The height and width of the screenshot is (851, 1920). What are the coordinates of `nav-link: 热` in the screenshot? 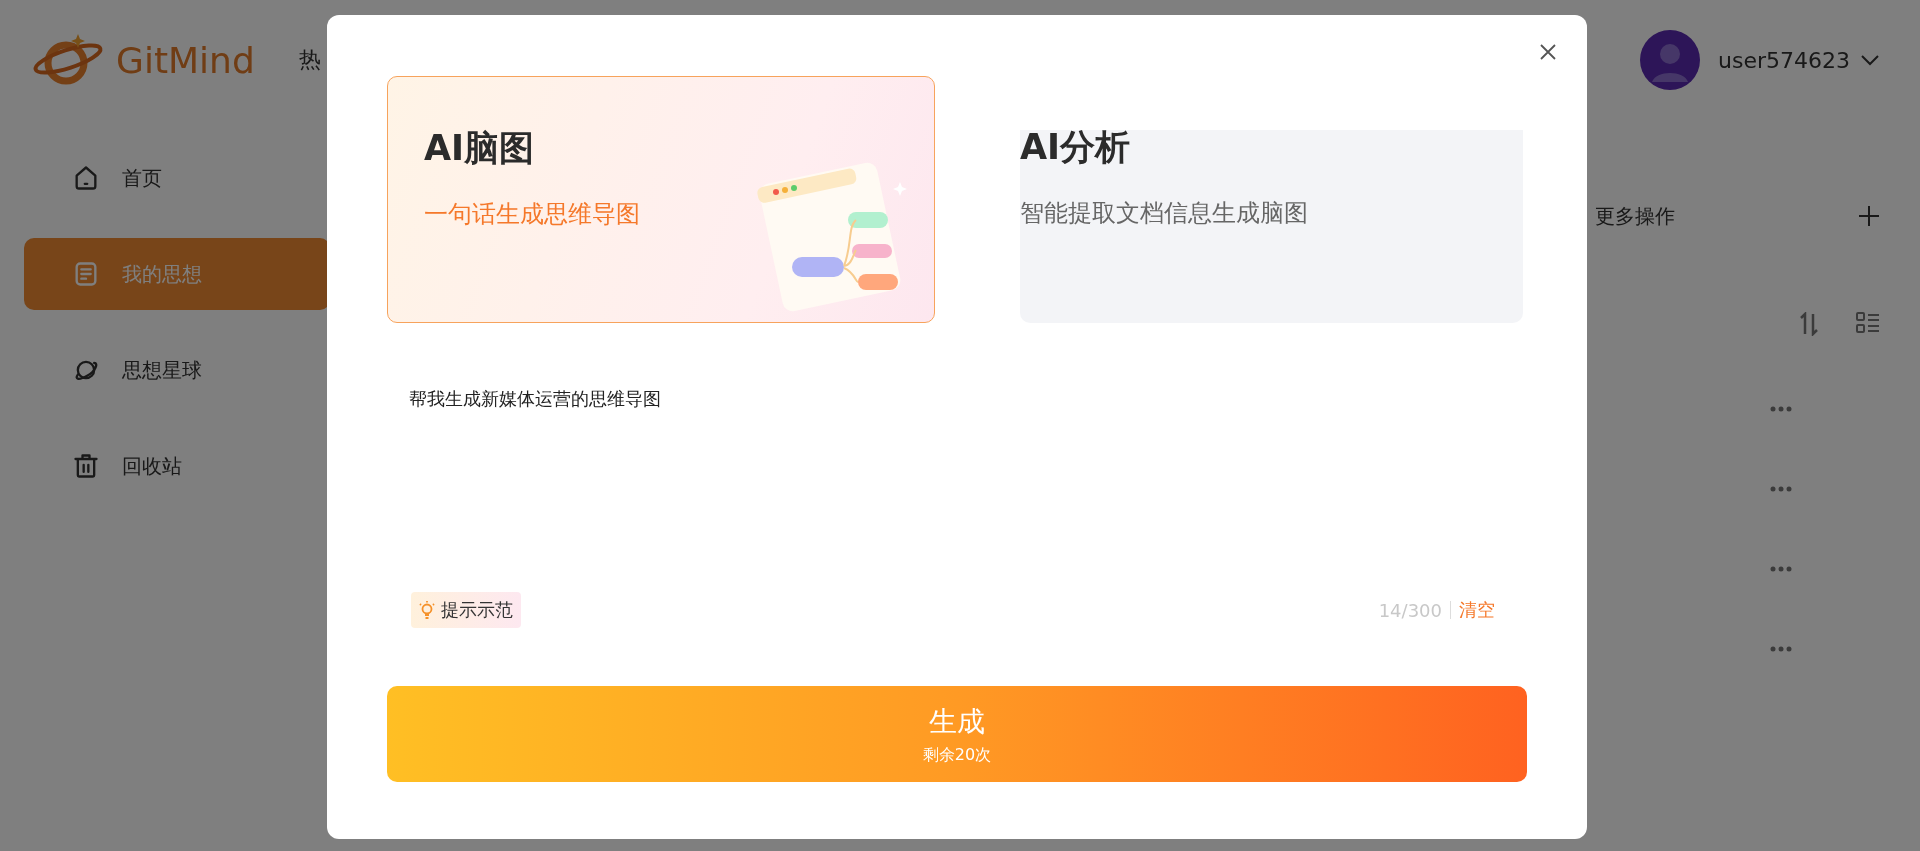 It's located at (309, 60).